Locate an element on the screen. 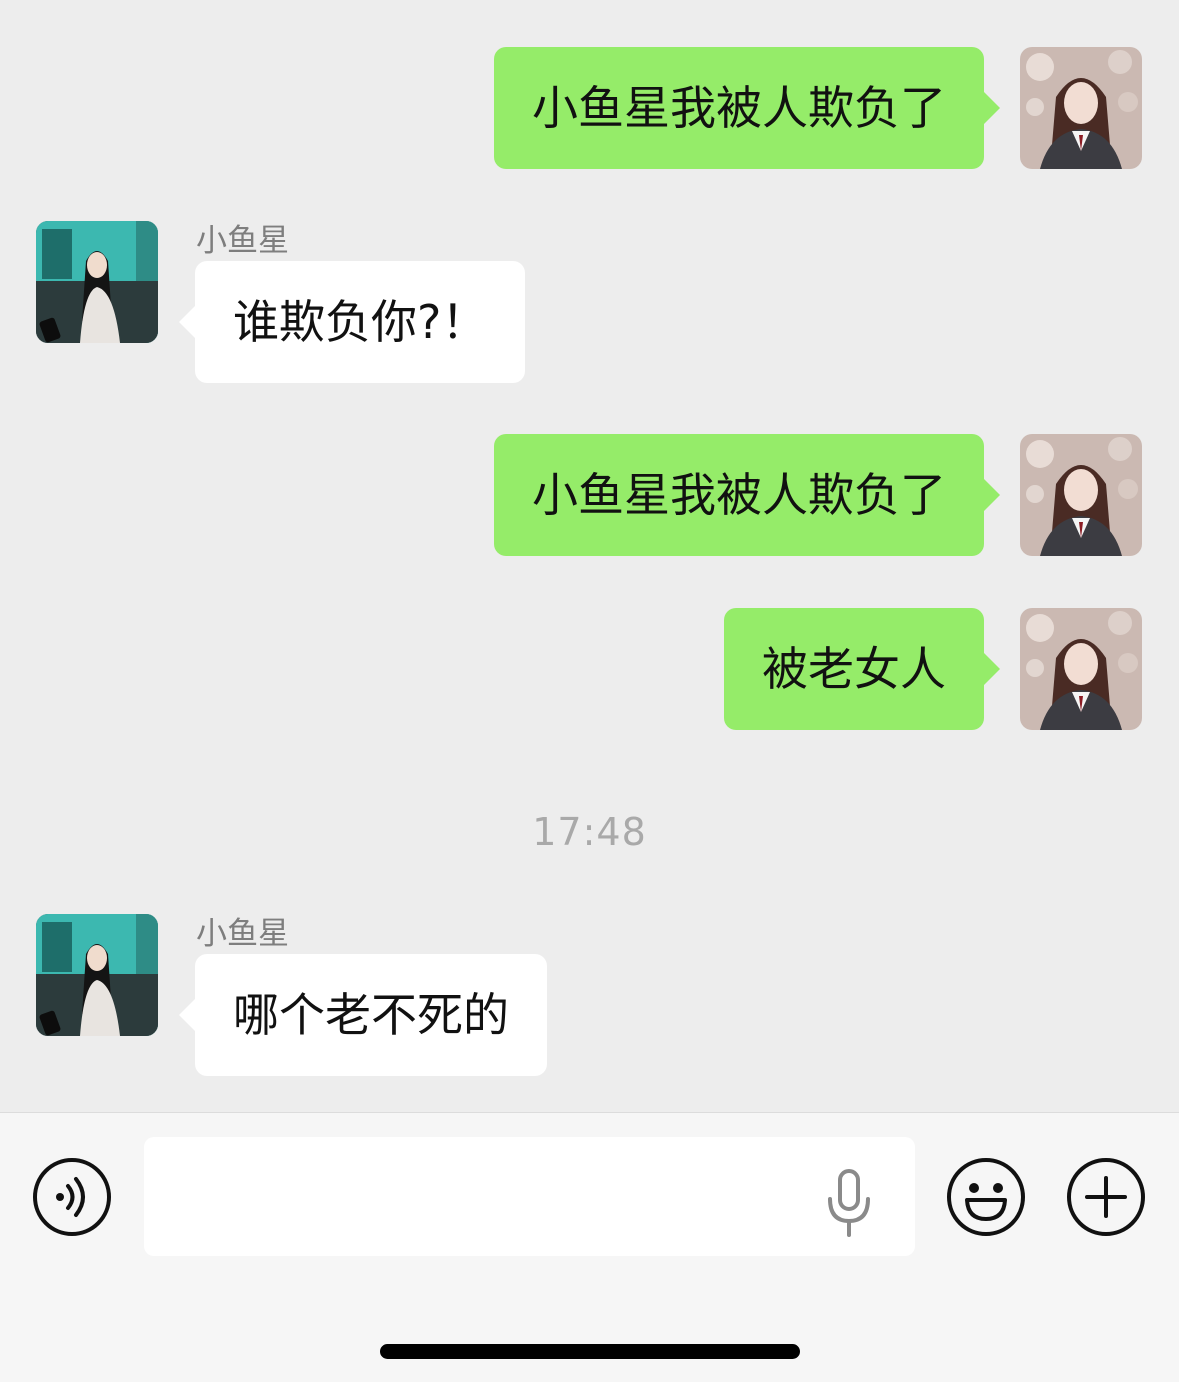  contact-message-bubble: 谁欺负你?！ is located at coordinates (352, 322).